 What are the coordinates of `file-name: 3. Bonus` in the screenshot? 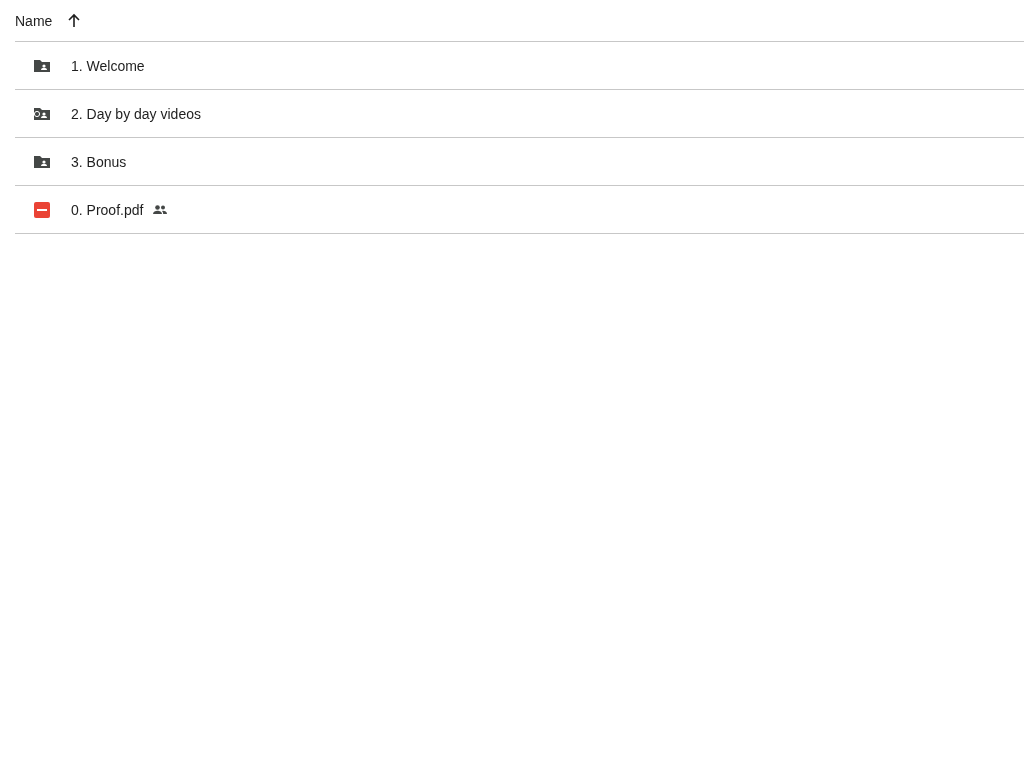 It's located at (99, 161).